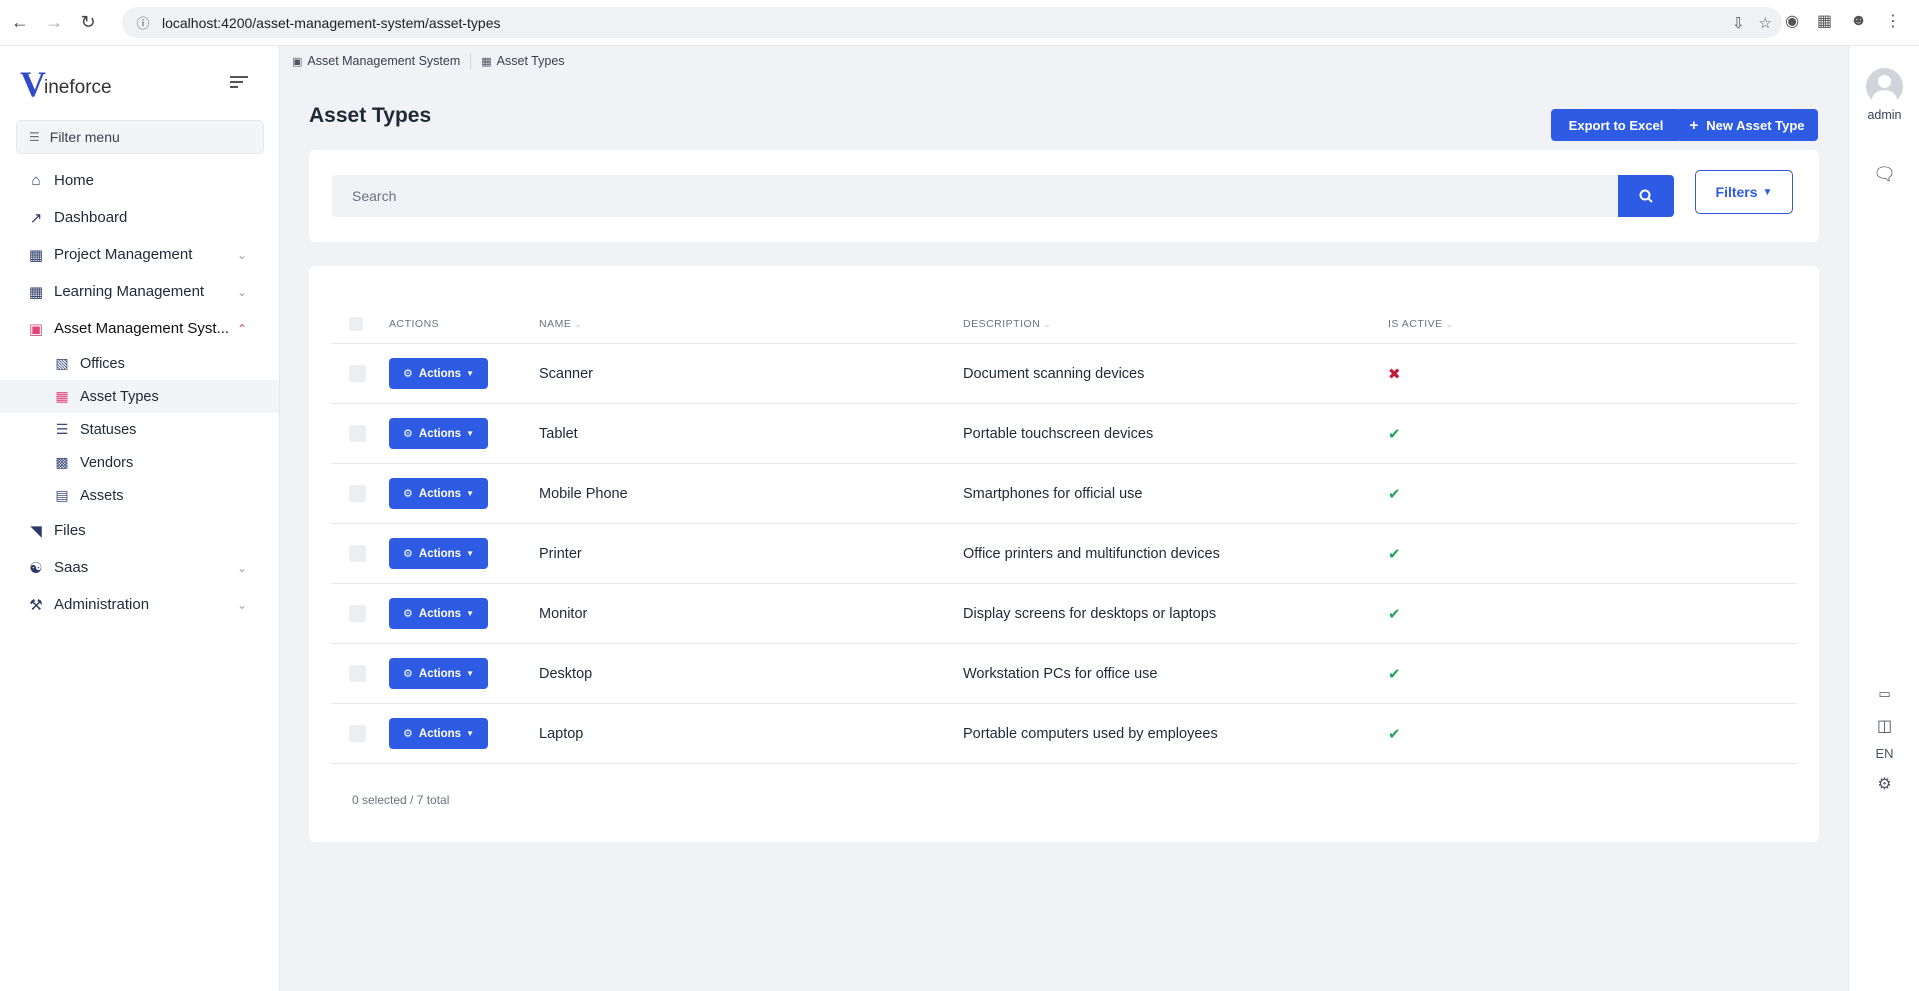 The image size is (1919, 991). I want to click on column-header-actions: ACTIONS, so click(414, 324).